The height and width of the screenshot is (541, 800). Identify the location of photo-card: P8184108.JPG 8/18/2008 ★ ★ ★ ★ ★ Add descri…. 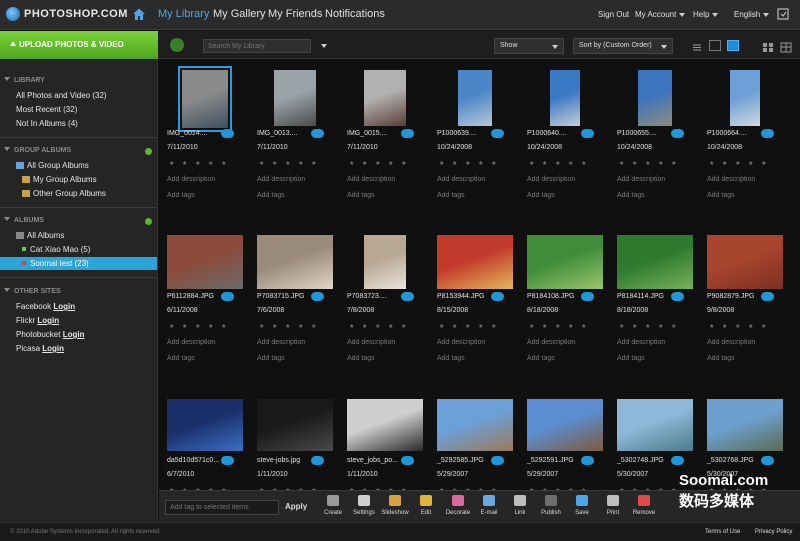
(566, 309).